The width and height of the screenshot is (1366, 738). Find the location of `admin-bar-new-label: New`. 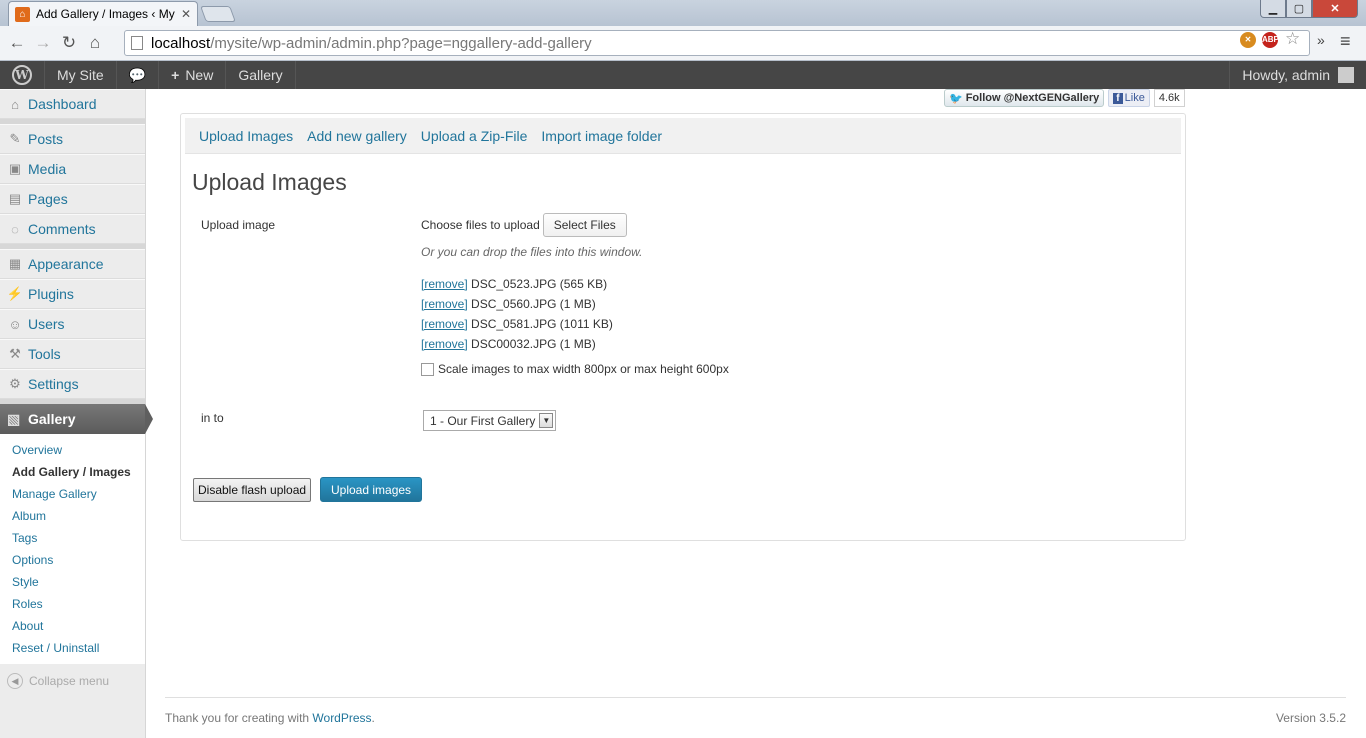

admin-bar-new-label: New is located at coordinates (199, 75).